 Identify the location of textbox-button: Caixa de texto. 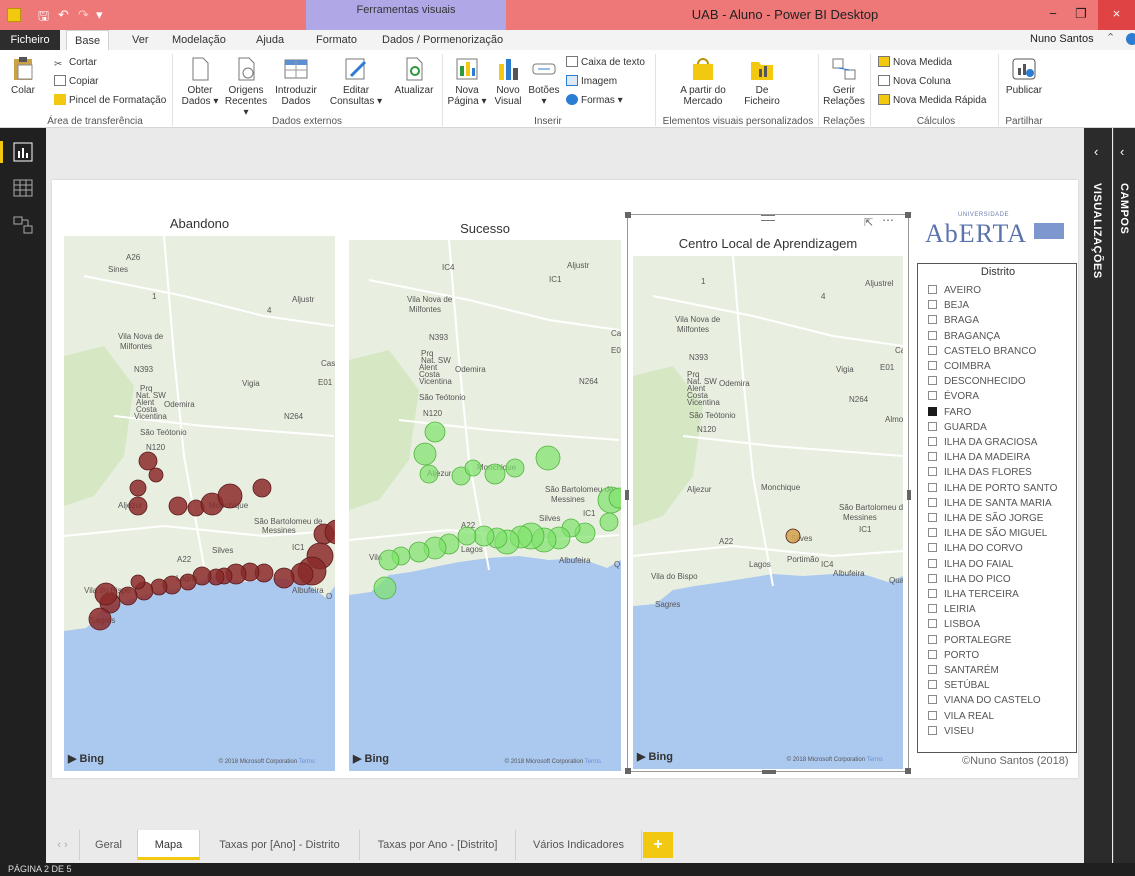
(605, 62).